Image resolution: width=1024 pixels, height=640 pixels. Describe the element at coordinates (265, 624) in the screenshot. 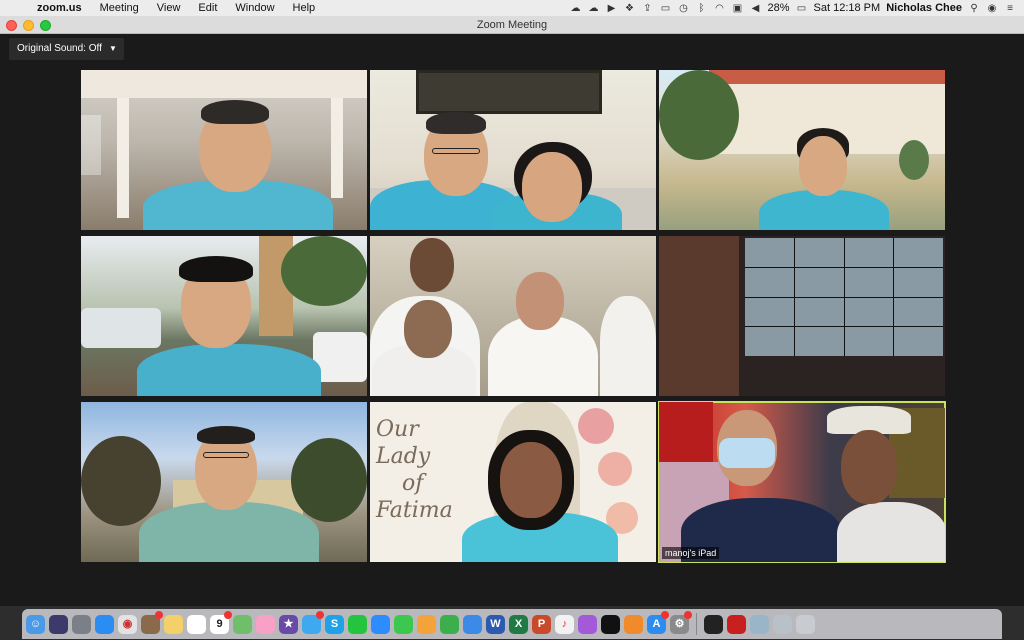

I see `photos-icon` at that location.